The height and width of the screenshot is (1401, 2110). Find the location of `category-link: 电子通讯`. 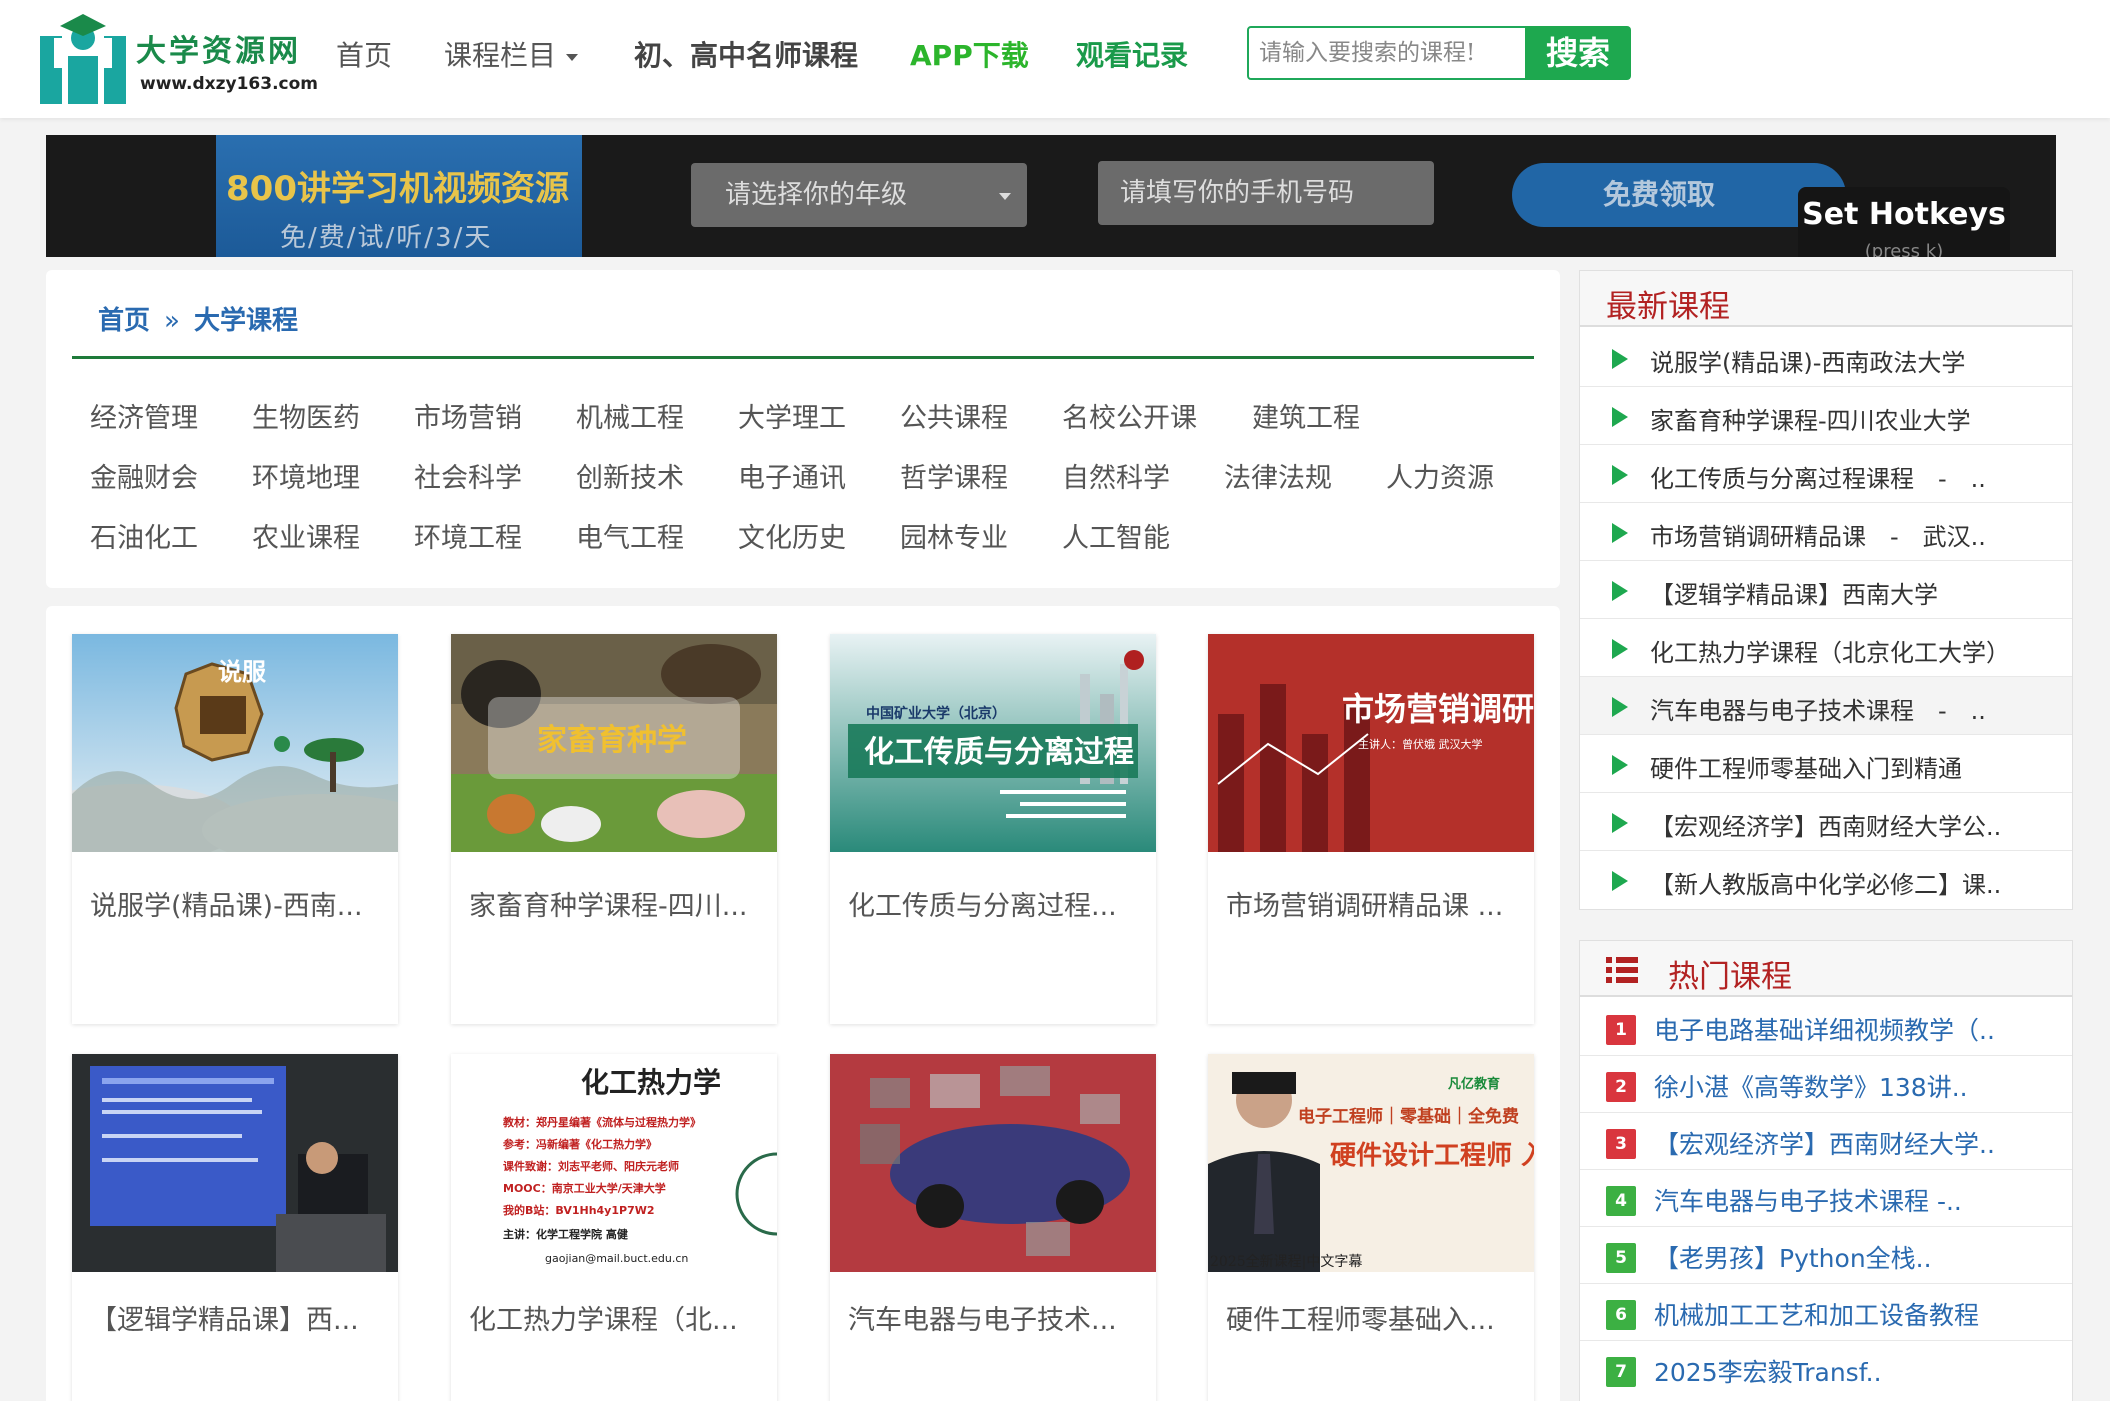

category-link: 电子通讯 is located at coordinates (792, 475).